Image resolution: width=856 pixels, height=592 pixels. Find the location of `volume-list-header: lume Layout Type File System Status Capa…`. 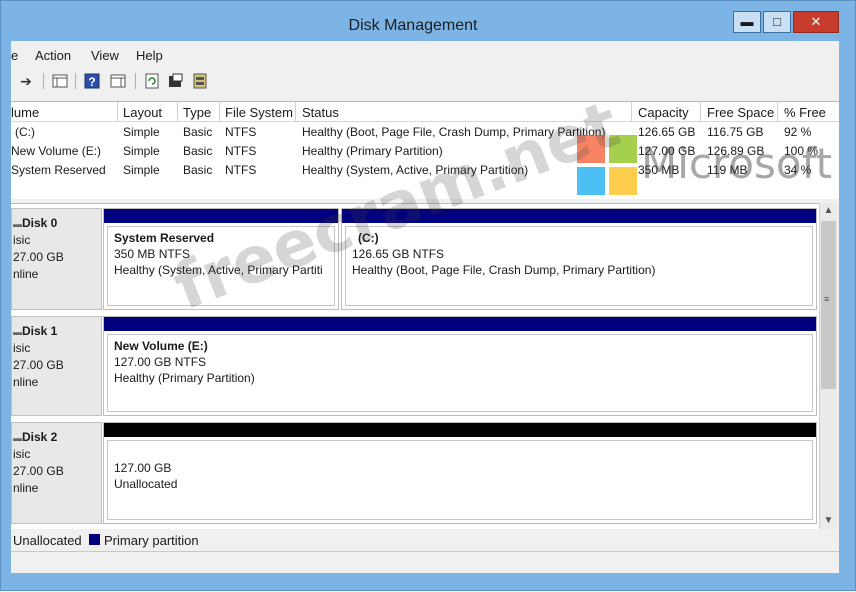

volume-list-header: lume Layout Type File System Status Capa… is located at coordinates (425, 112).